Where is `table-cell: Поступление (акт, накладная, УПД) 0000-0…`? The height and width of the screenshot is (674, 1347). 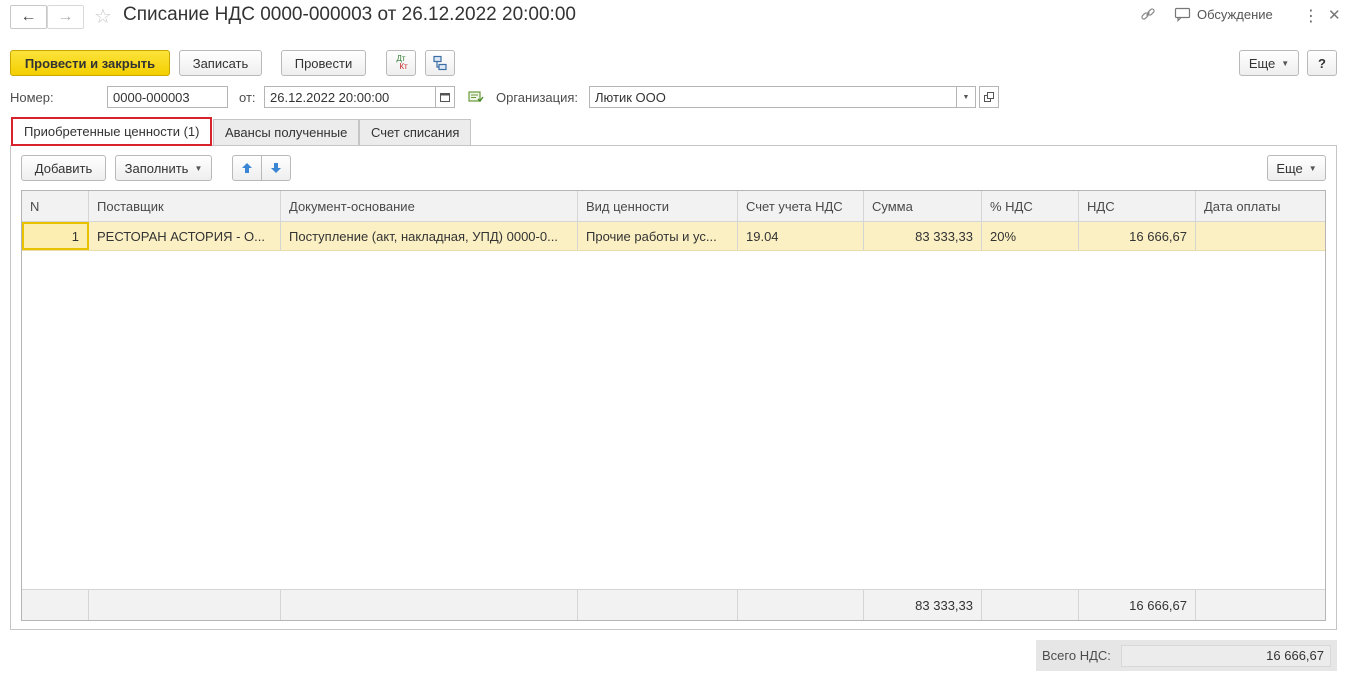 table-cell: Поступление (акт, накладная, УПД) 0000-0… is located at coordinates (429, 236).